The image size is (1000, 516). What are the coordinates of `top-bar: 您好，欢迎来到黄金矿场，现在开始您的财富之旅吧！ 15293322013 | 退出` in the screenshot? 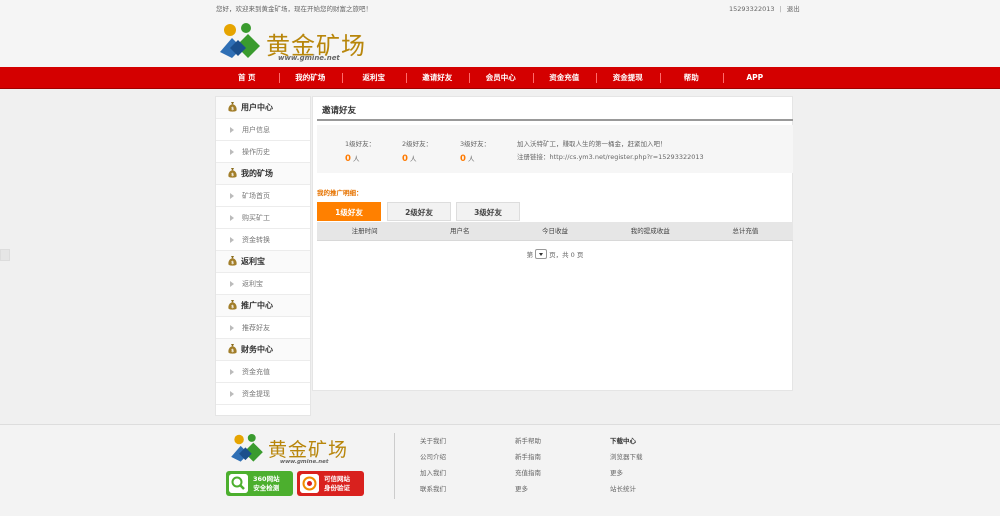 It's located at (500, 7).